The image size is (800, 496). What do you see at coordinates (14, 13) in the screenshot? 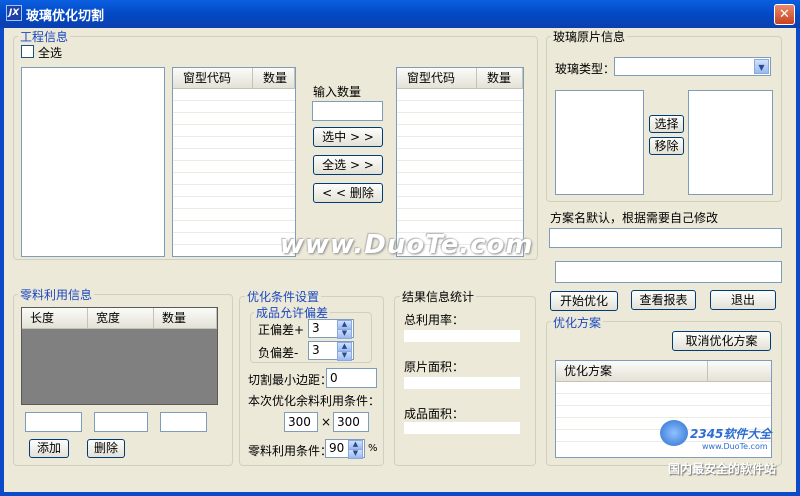
I see `app-icon: JX` at bounding box center [14, 13].